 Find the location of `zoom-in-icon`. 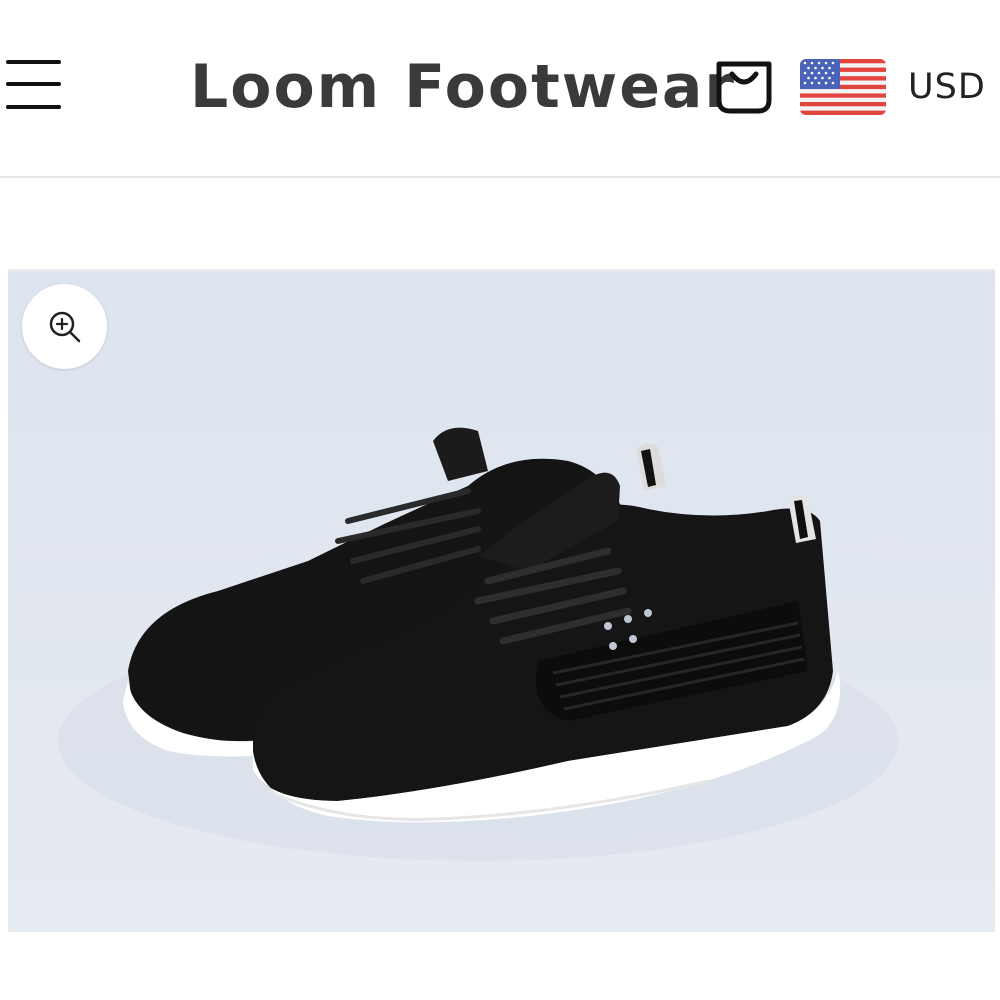

zoom-in-icon is located at coordinates (64, 326).